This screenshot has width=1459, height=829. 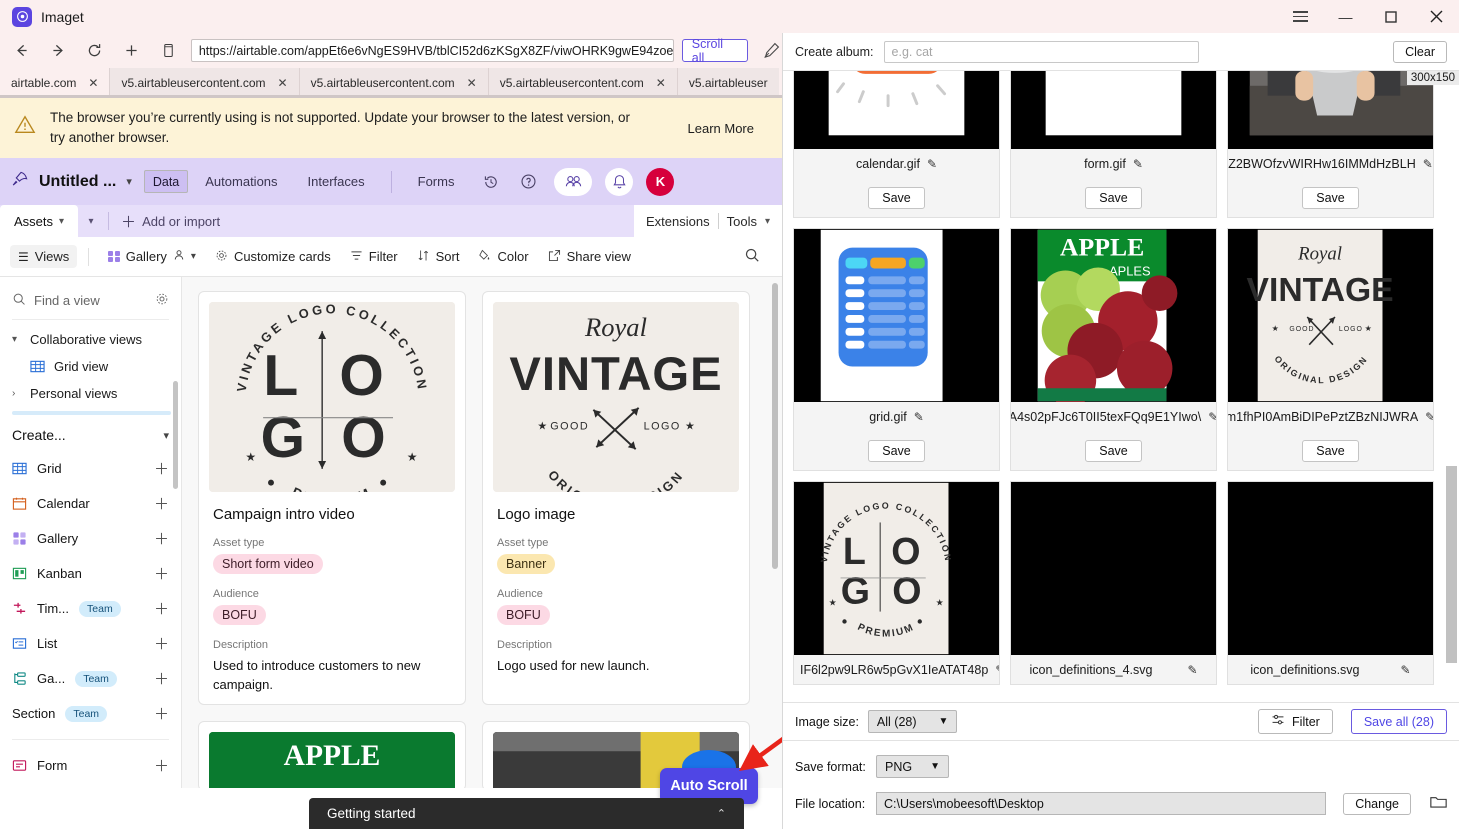 I want to click on sidebar-item-grid: Grid ＋, so click(x=90, y=468).